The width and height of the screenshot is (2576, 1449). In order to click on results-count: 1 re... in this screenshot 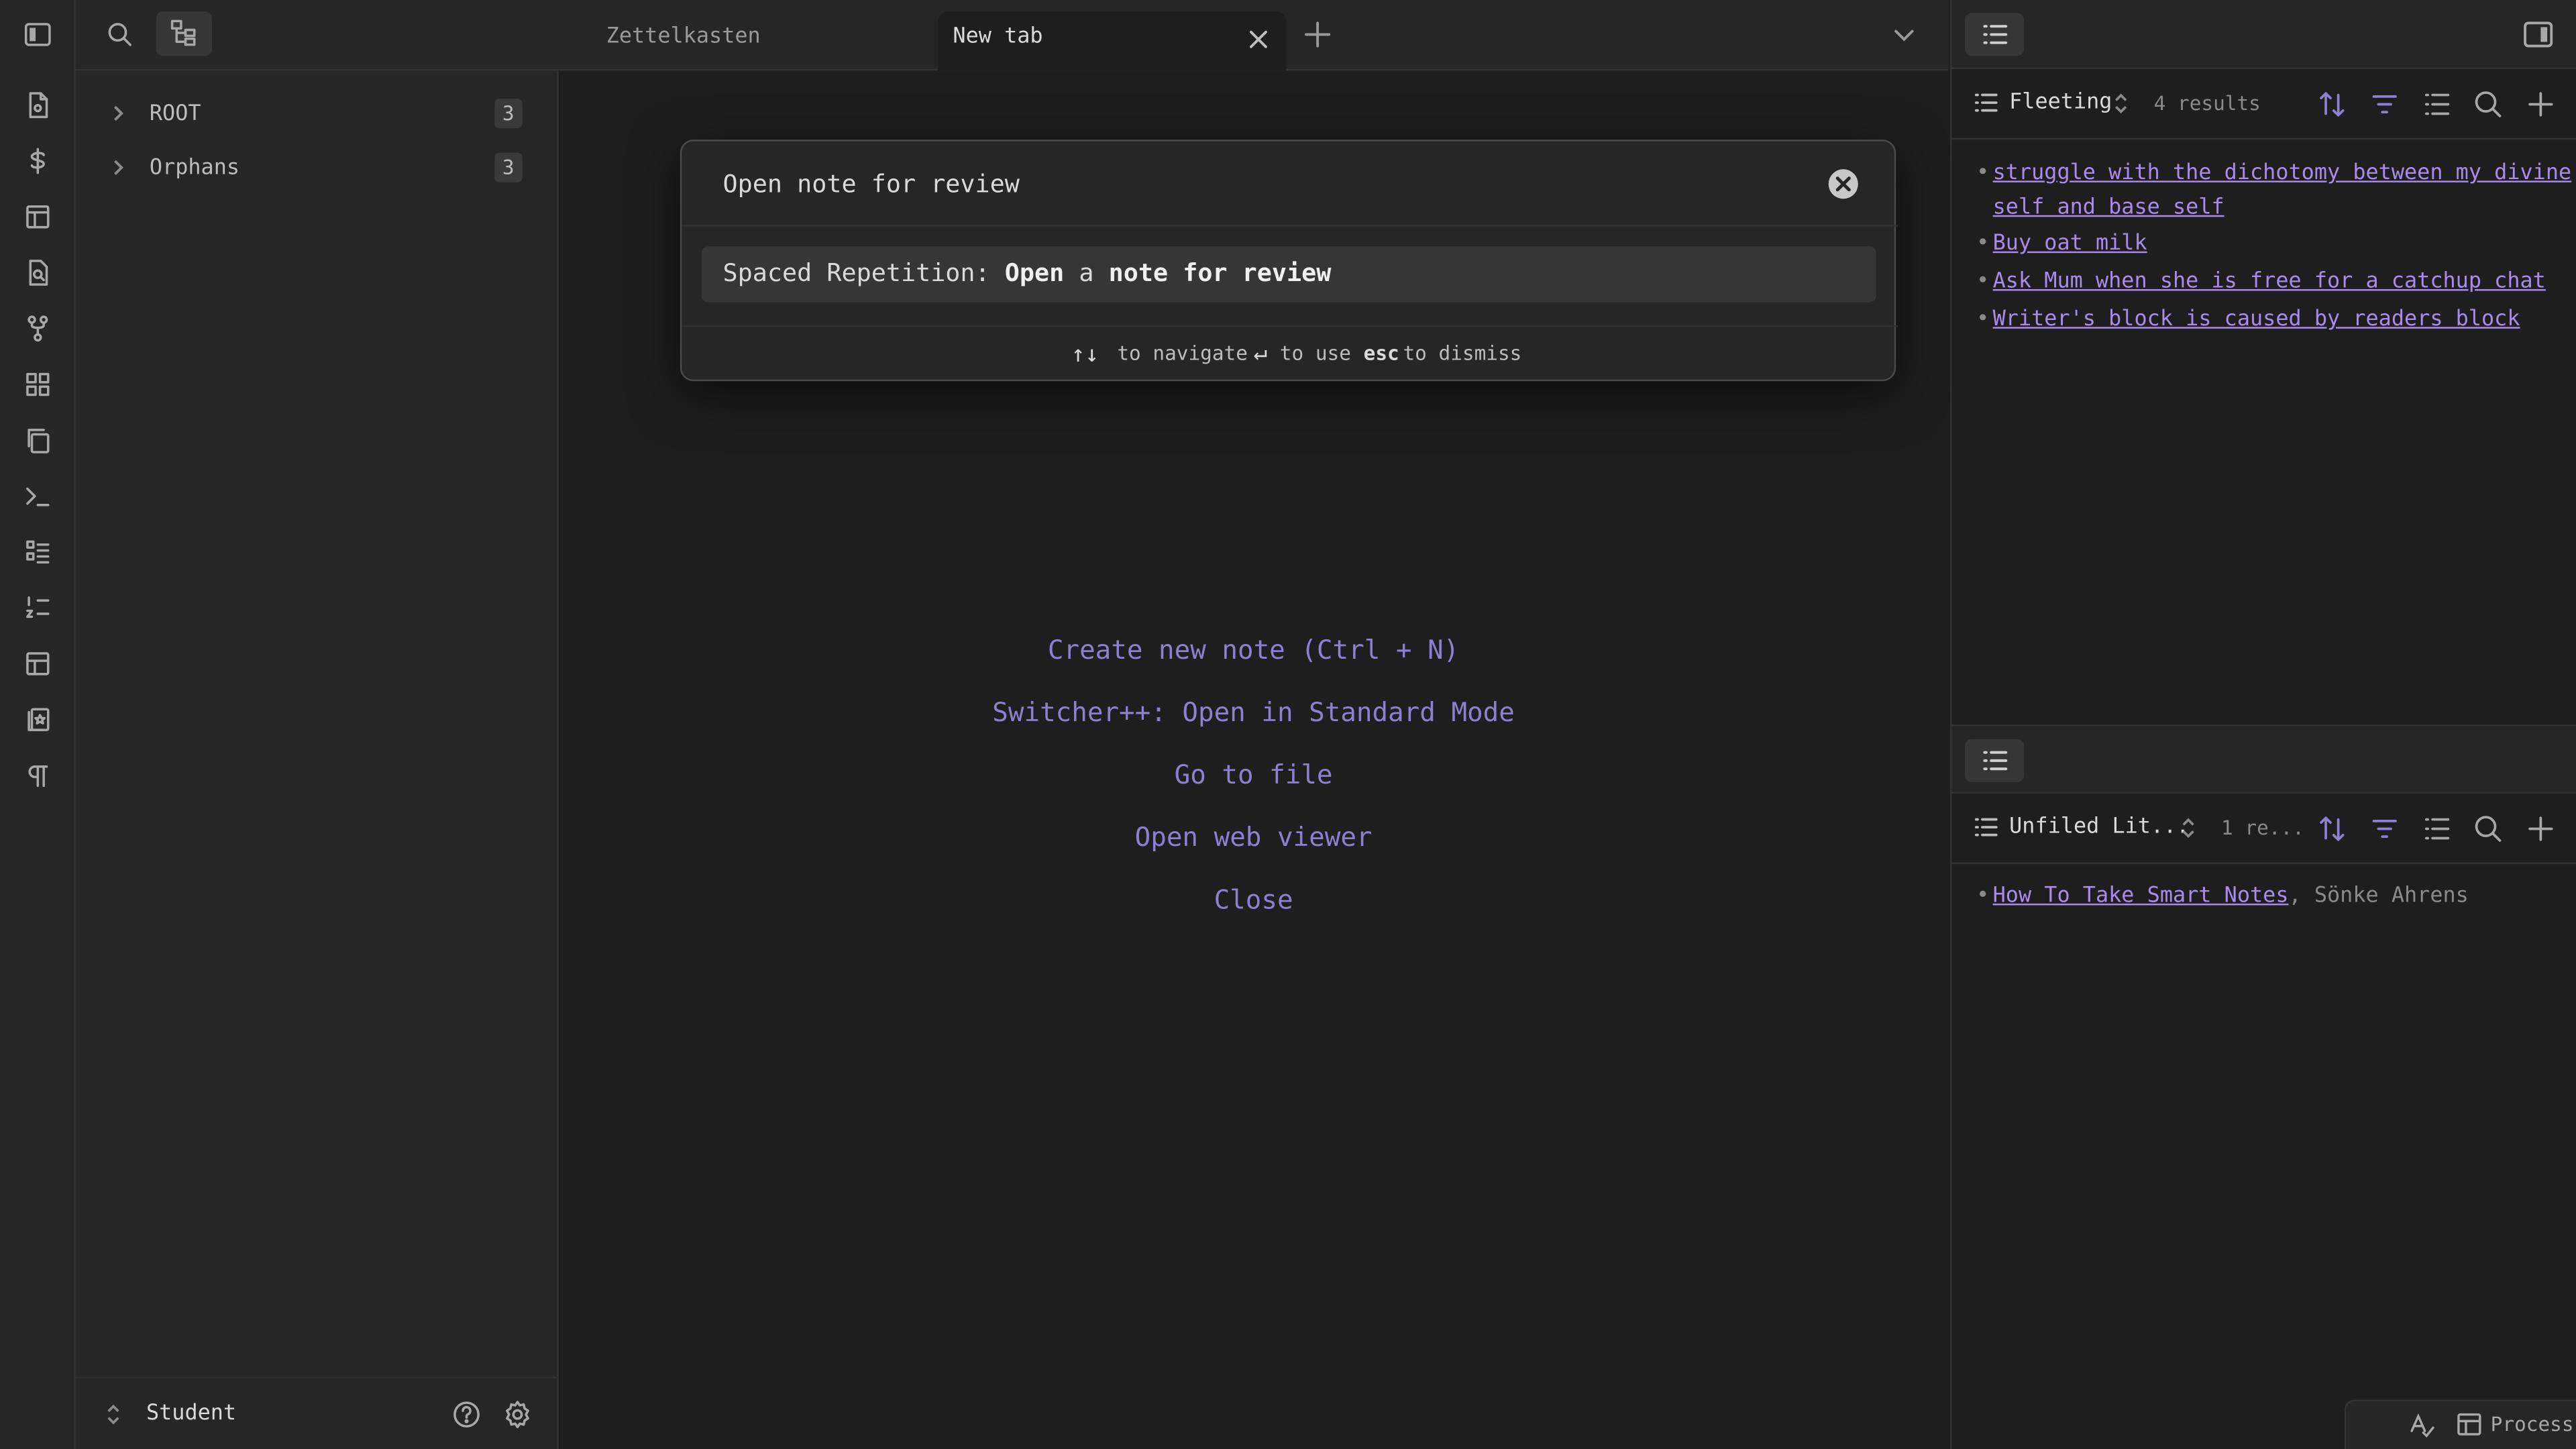, I will do `click(2262, 828)`.